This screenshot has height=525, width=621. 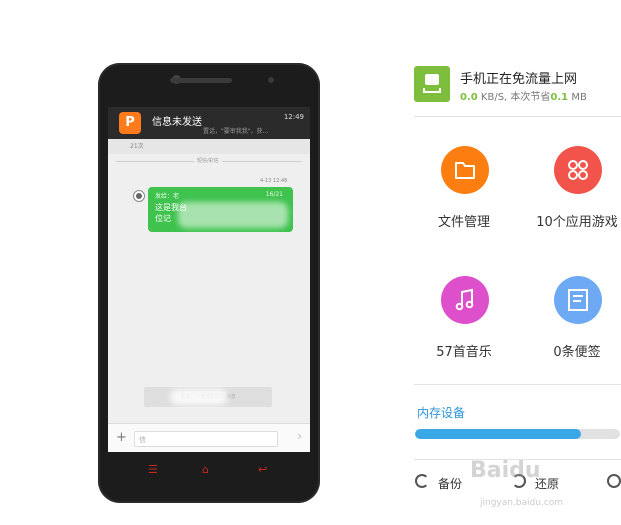 What do you see at coordinates (574, 326) in the screenshot?
I see `tile-notes: 0条便签` at bounding box center [574, 326].